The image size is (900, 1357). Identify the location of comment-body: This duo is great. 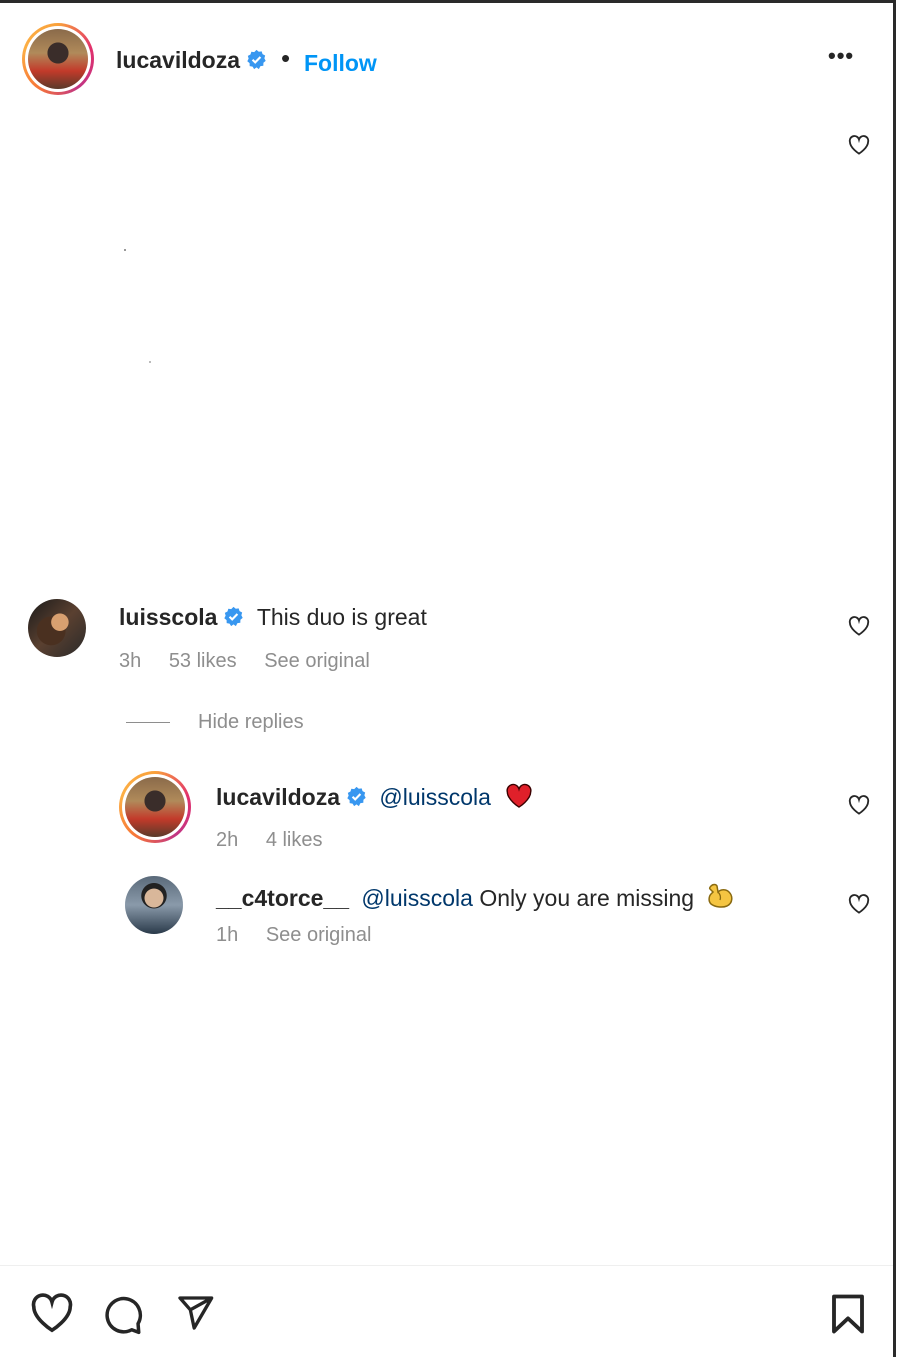
(341, 617).